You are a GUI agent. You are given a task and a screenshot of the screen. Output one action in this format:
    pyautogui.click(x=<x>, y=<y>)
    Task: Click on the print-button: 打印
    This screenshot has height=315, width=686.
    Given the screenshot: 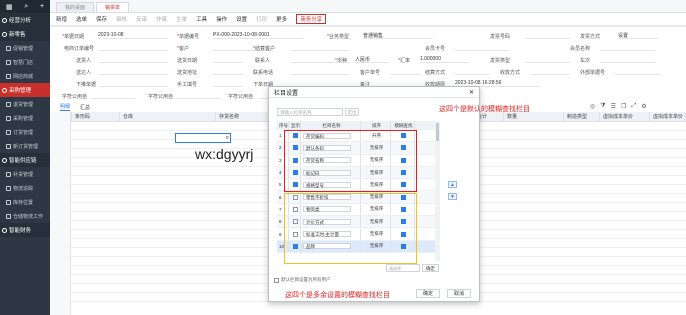 What is the action you would take?
    pyautogui.click(x=261, y=19)
    